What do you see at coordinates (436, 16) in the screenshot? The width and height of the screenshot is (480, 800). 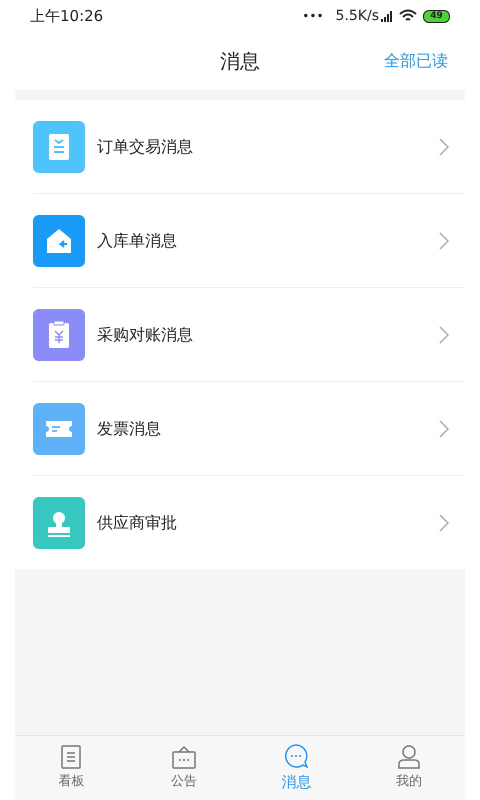 I see `battery-icon: 49` at bounding box center [436, 16].